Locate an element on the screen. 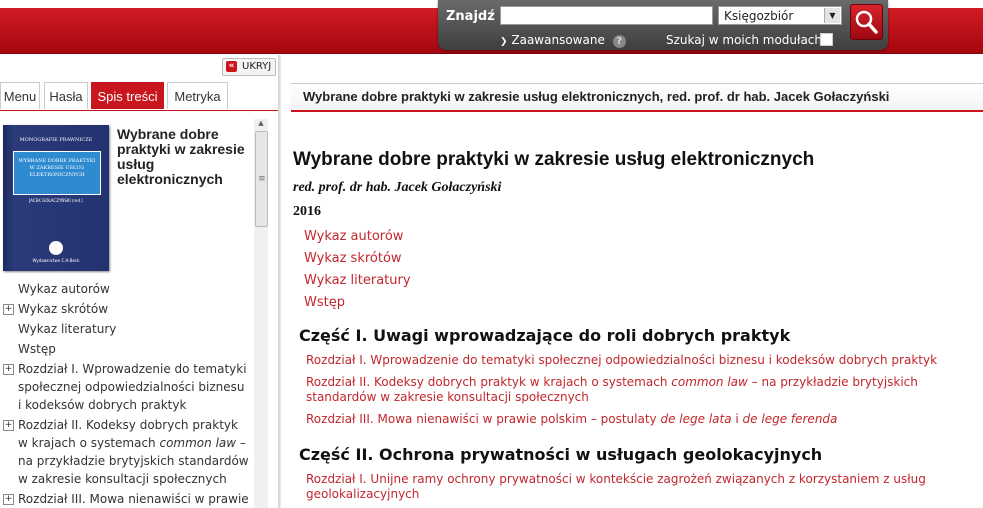 This screenshot has width=983, height=508. toc-item-label: Wstęp is located at coordinates (37, 349).